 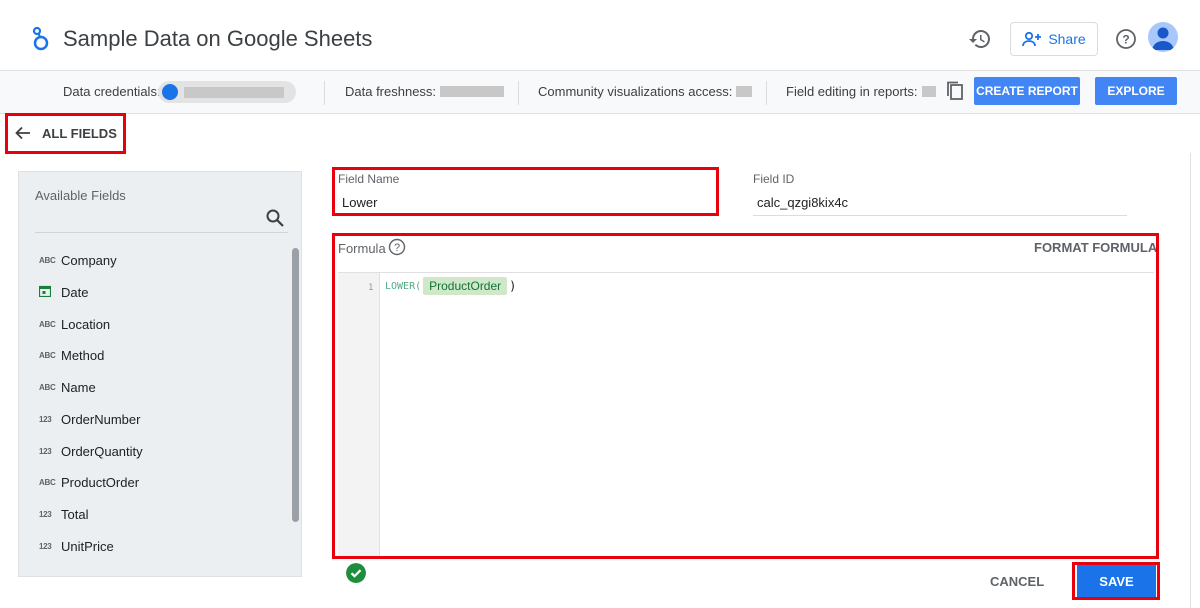 What do you see at coordinates (102, 451) in the screenshot?
I see `field-name: OrderQuantity` at bounding box center [102, 451].